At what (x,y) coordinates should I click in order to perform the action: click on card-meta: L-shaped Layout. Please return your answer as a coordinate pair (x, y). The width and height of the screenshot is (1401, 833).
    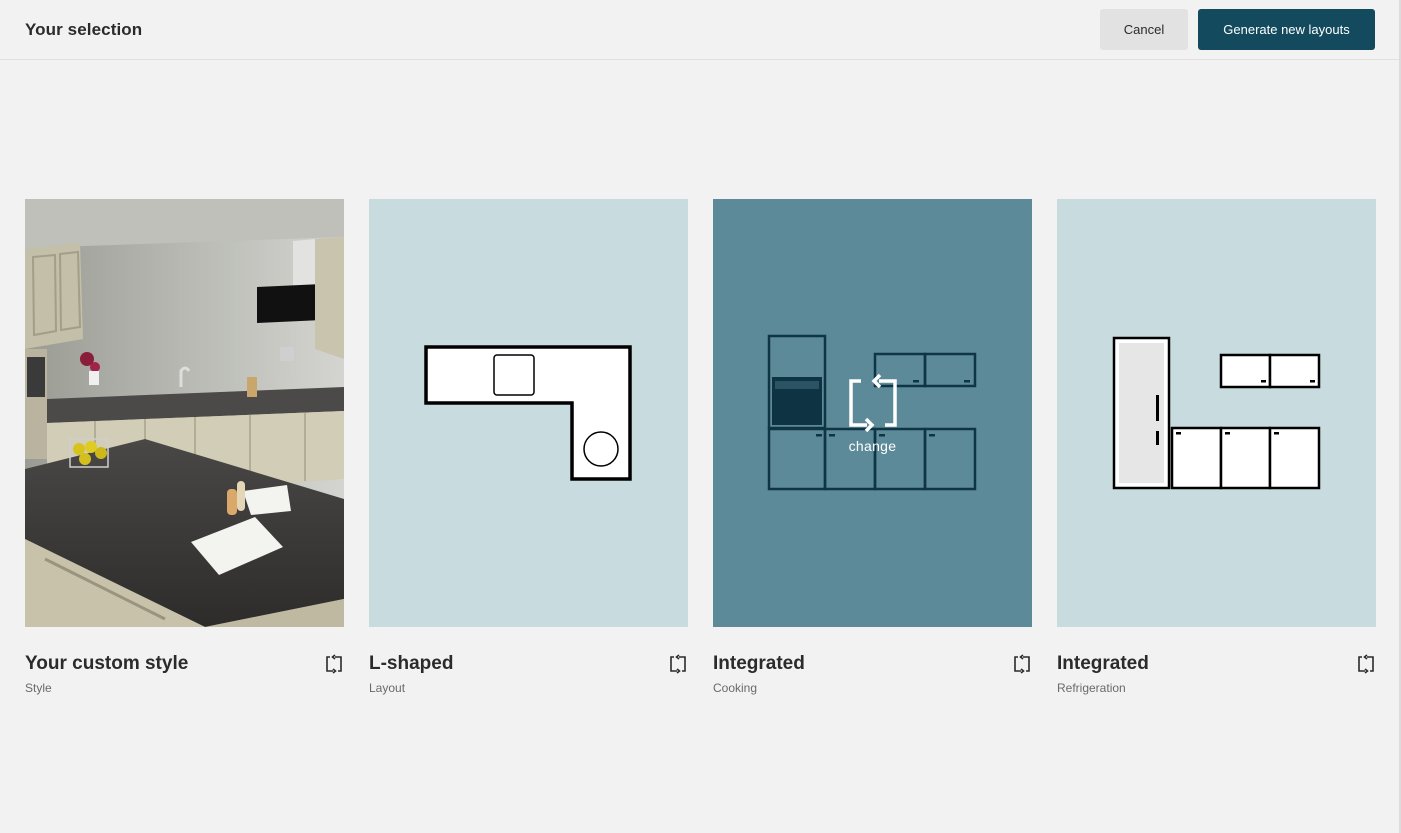
    Looking at the image, I should click on (528, 675).